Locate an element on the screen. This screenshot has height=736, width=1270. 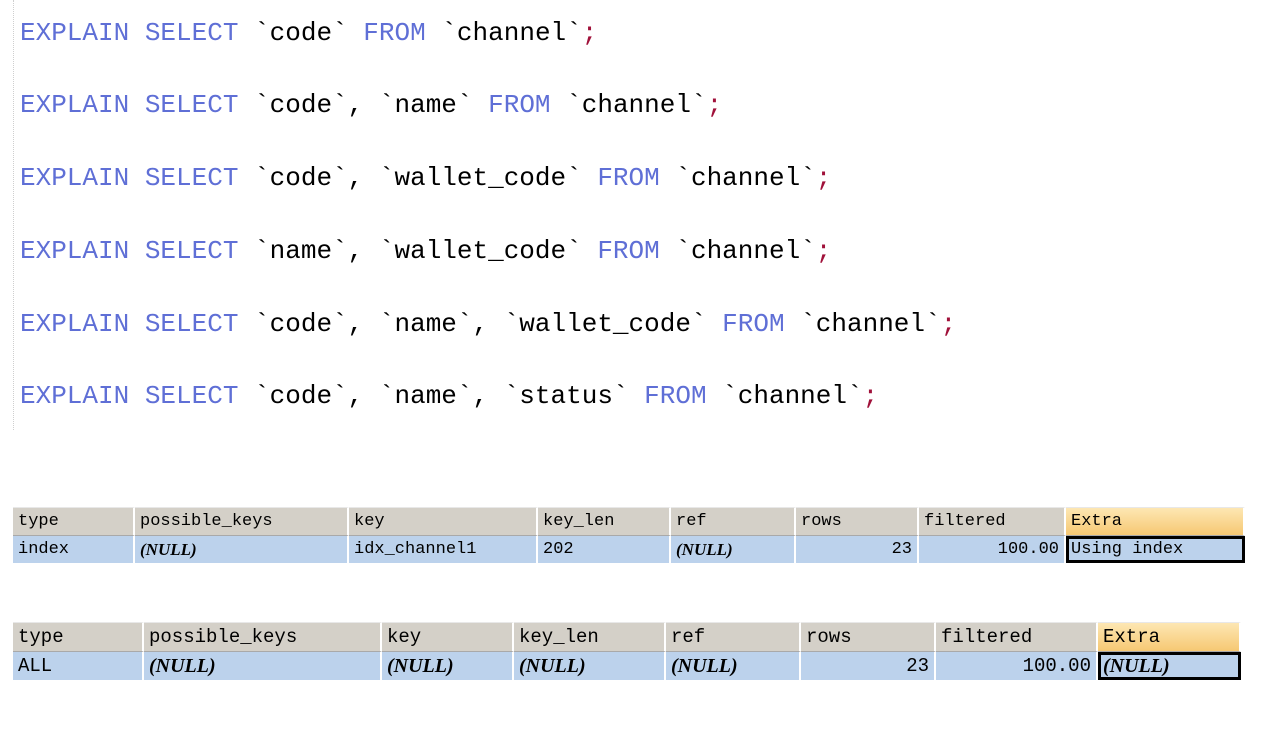
sql-line-1: EXPLAIN SELECT `code` FROM `channel`; is located at coordinates (308, 33).